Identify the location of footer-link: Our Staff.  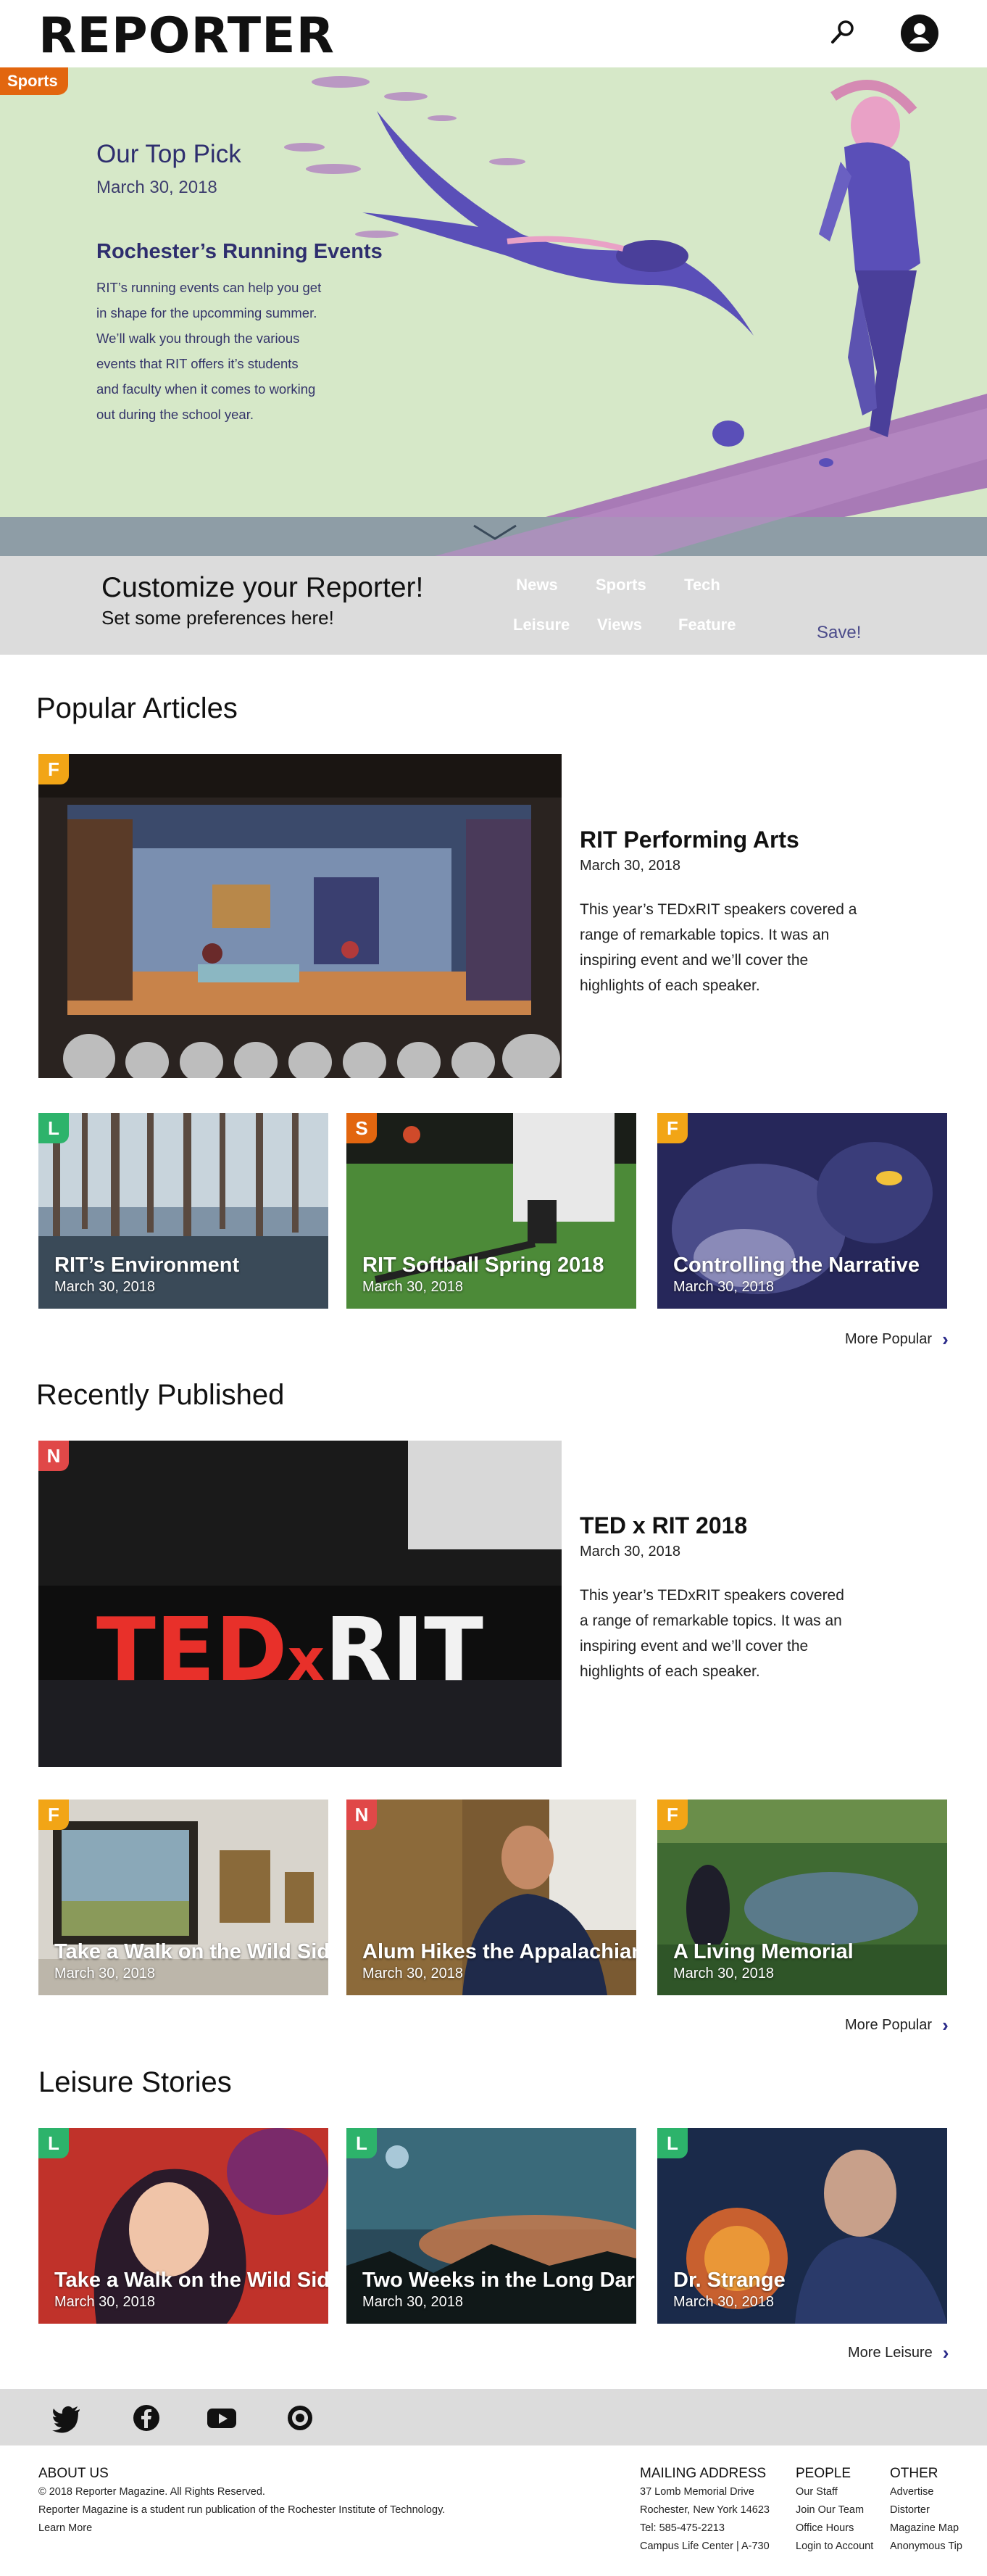
(817, 2492).